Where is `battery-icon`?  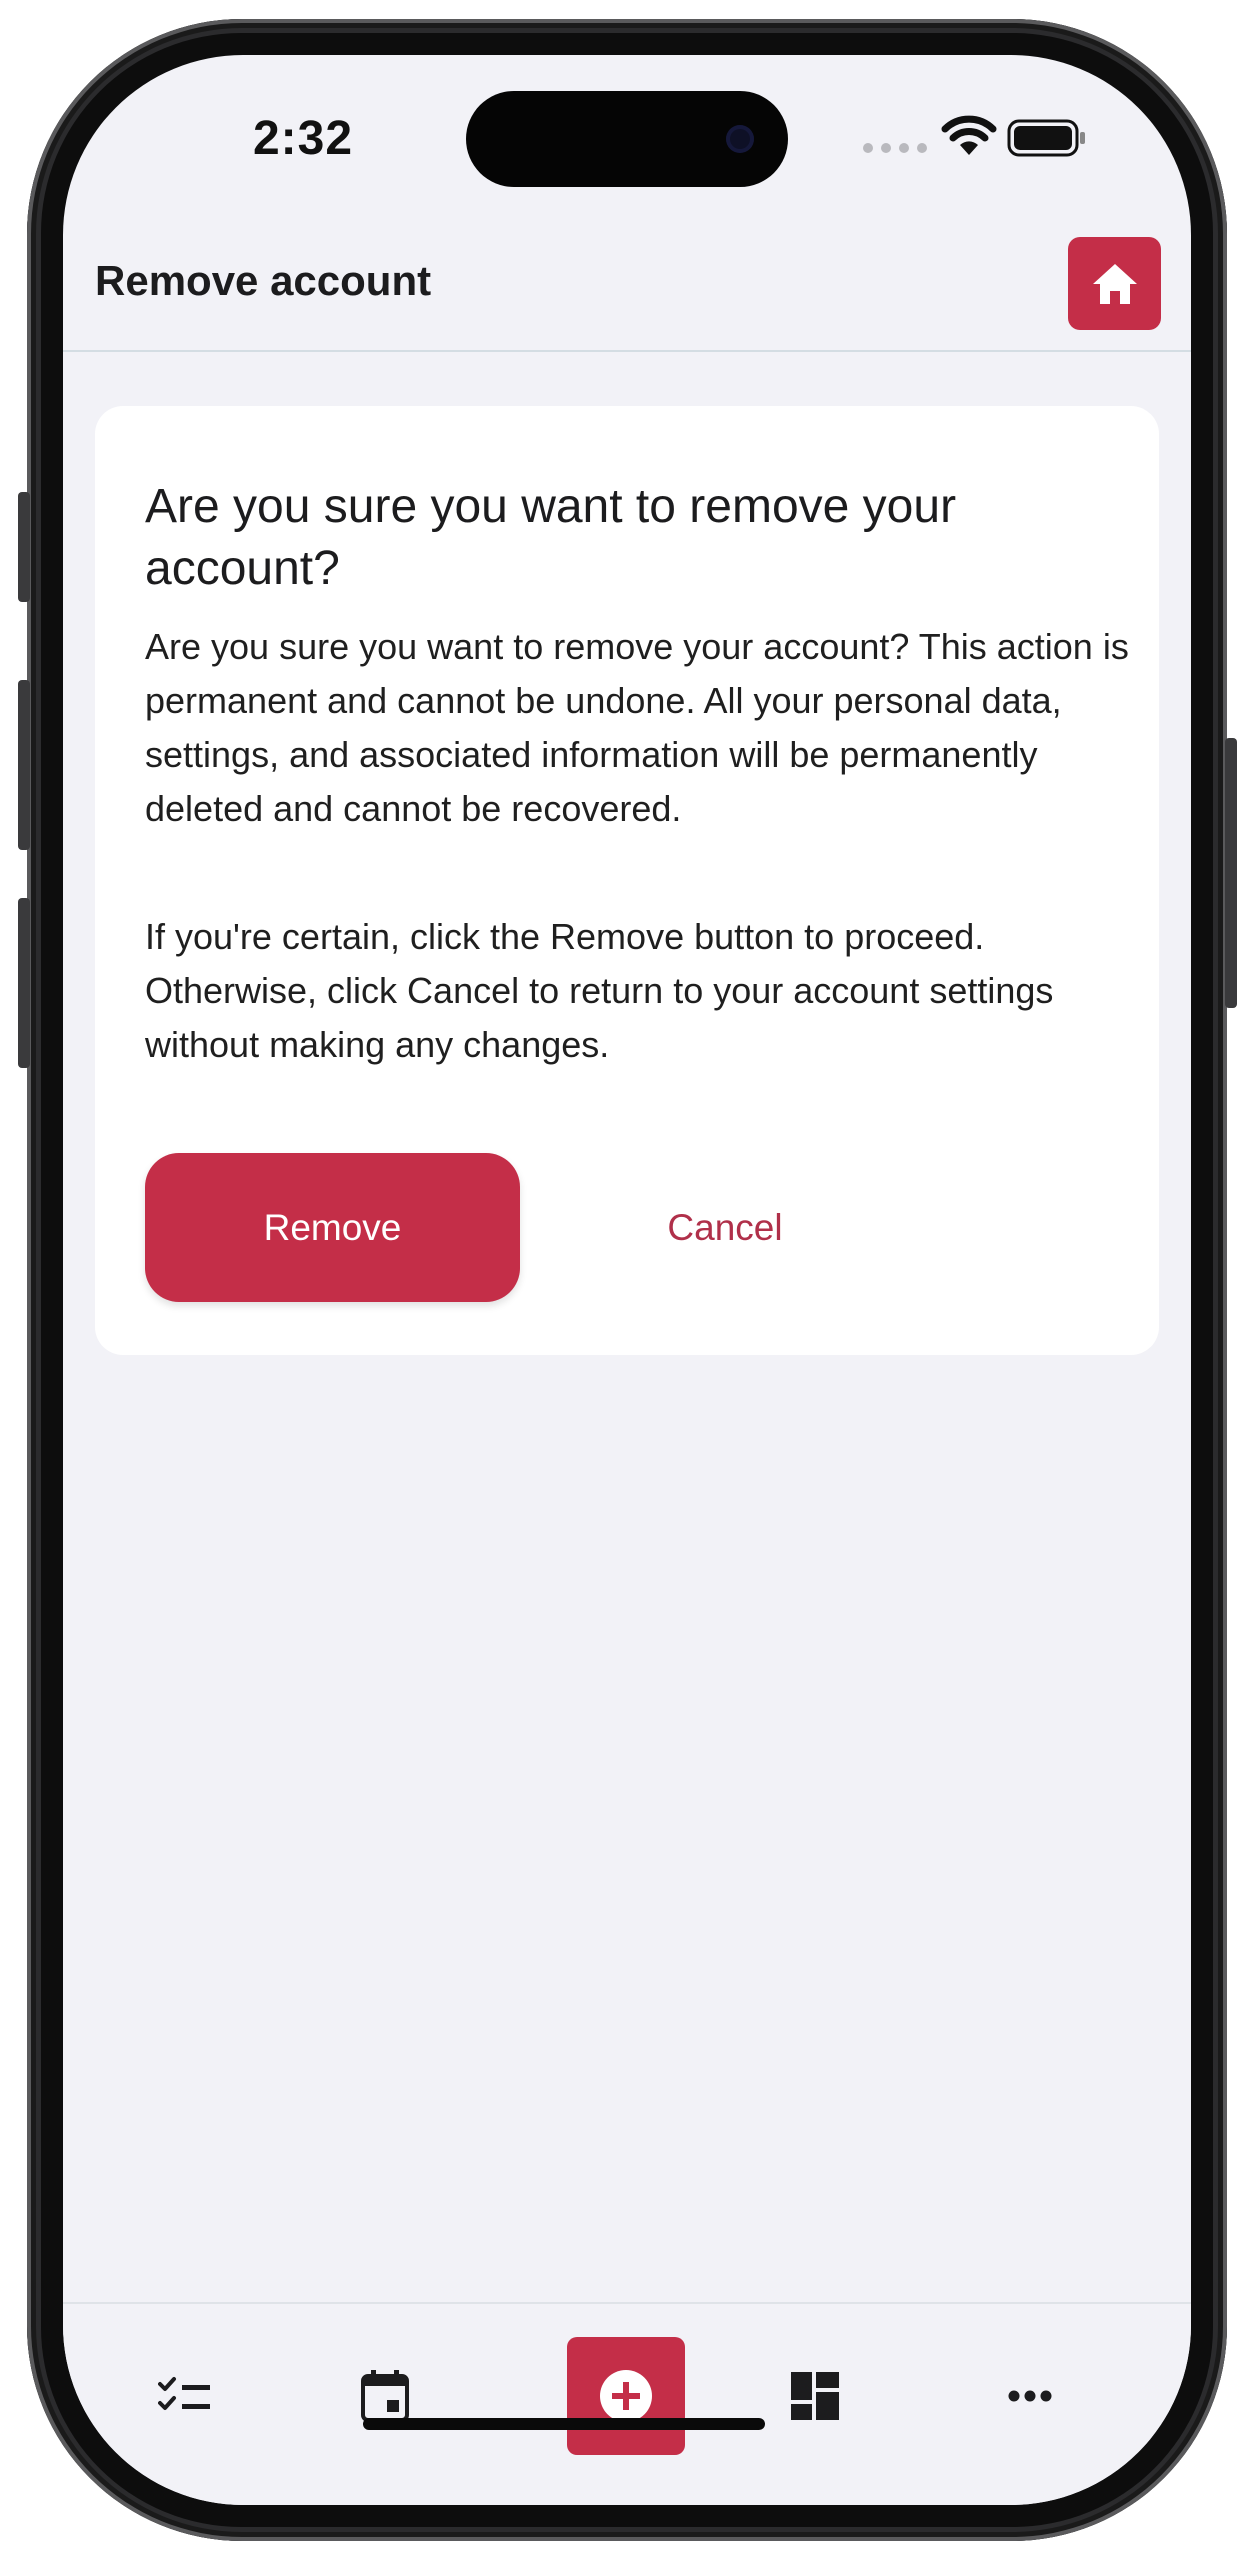 battery-icon is located at coordinates (1046, 138).